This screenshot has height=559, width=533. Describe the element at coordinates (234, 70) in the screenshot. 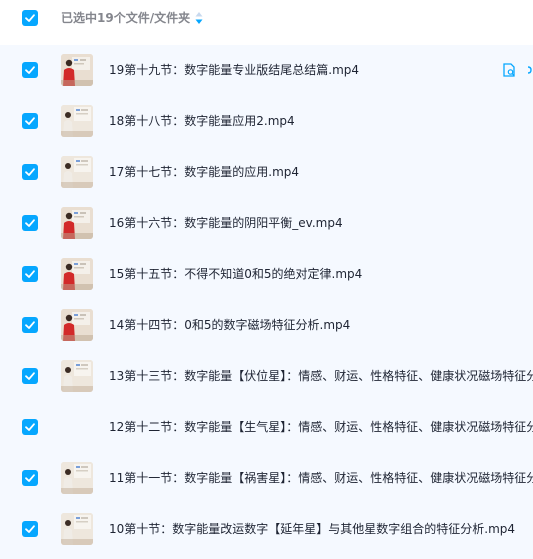

I see `file-name: 19第十九节：数字能量专业版结尾总结篇.mp4` at that location.